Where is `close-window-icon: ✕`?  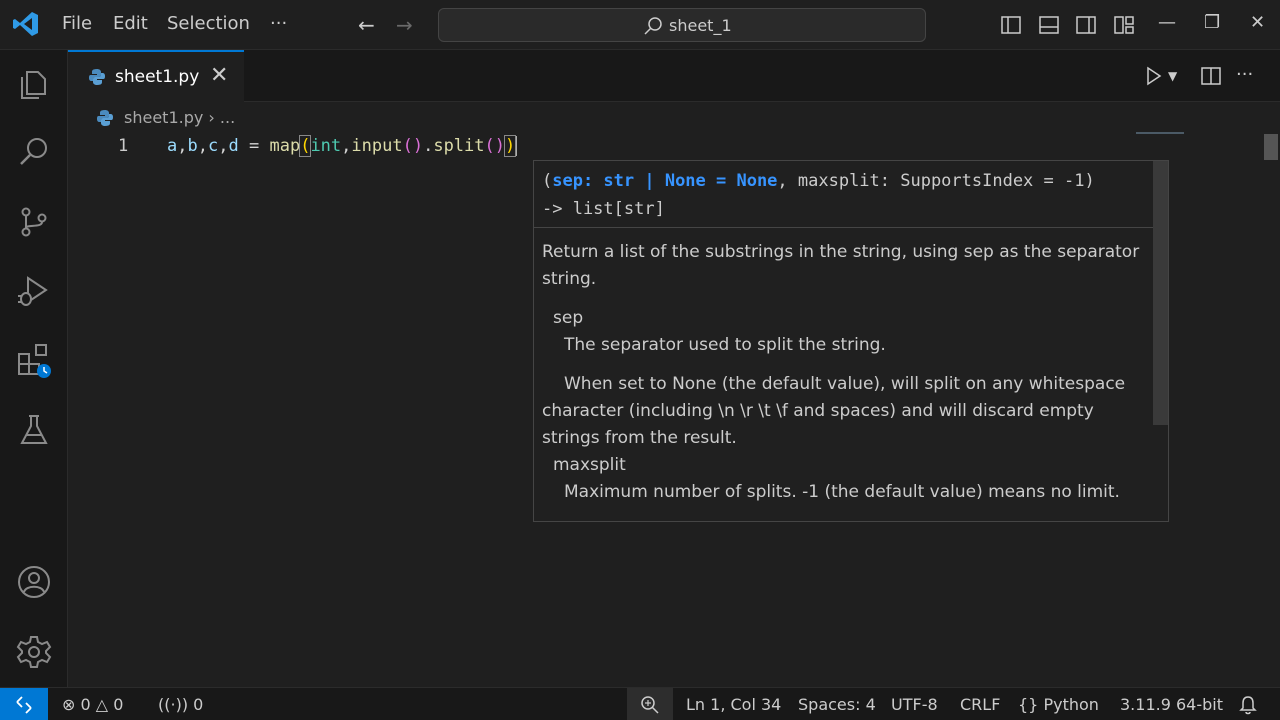
close-window-icon: ✕ is located at coordinates (1257, 22).